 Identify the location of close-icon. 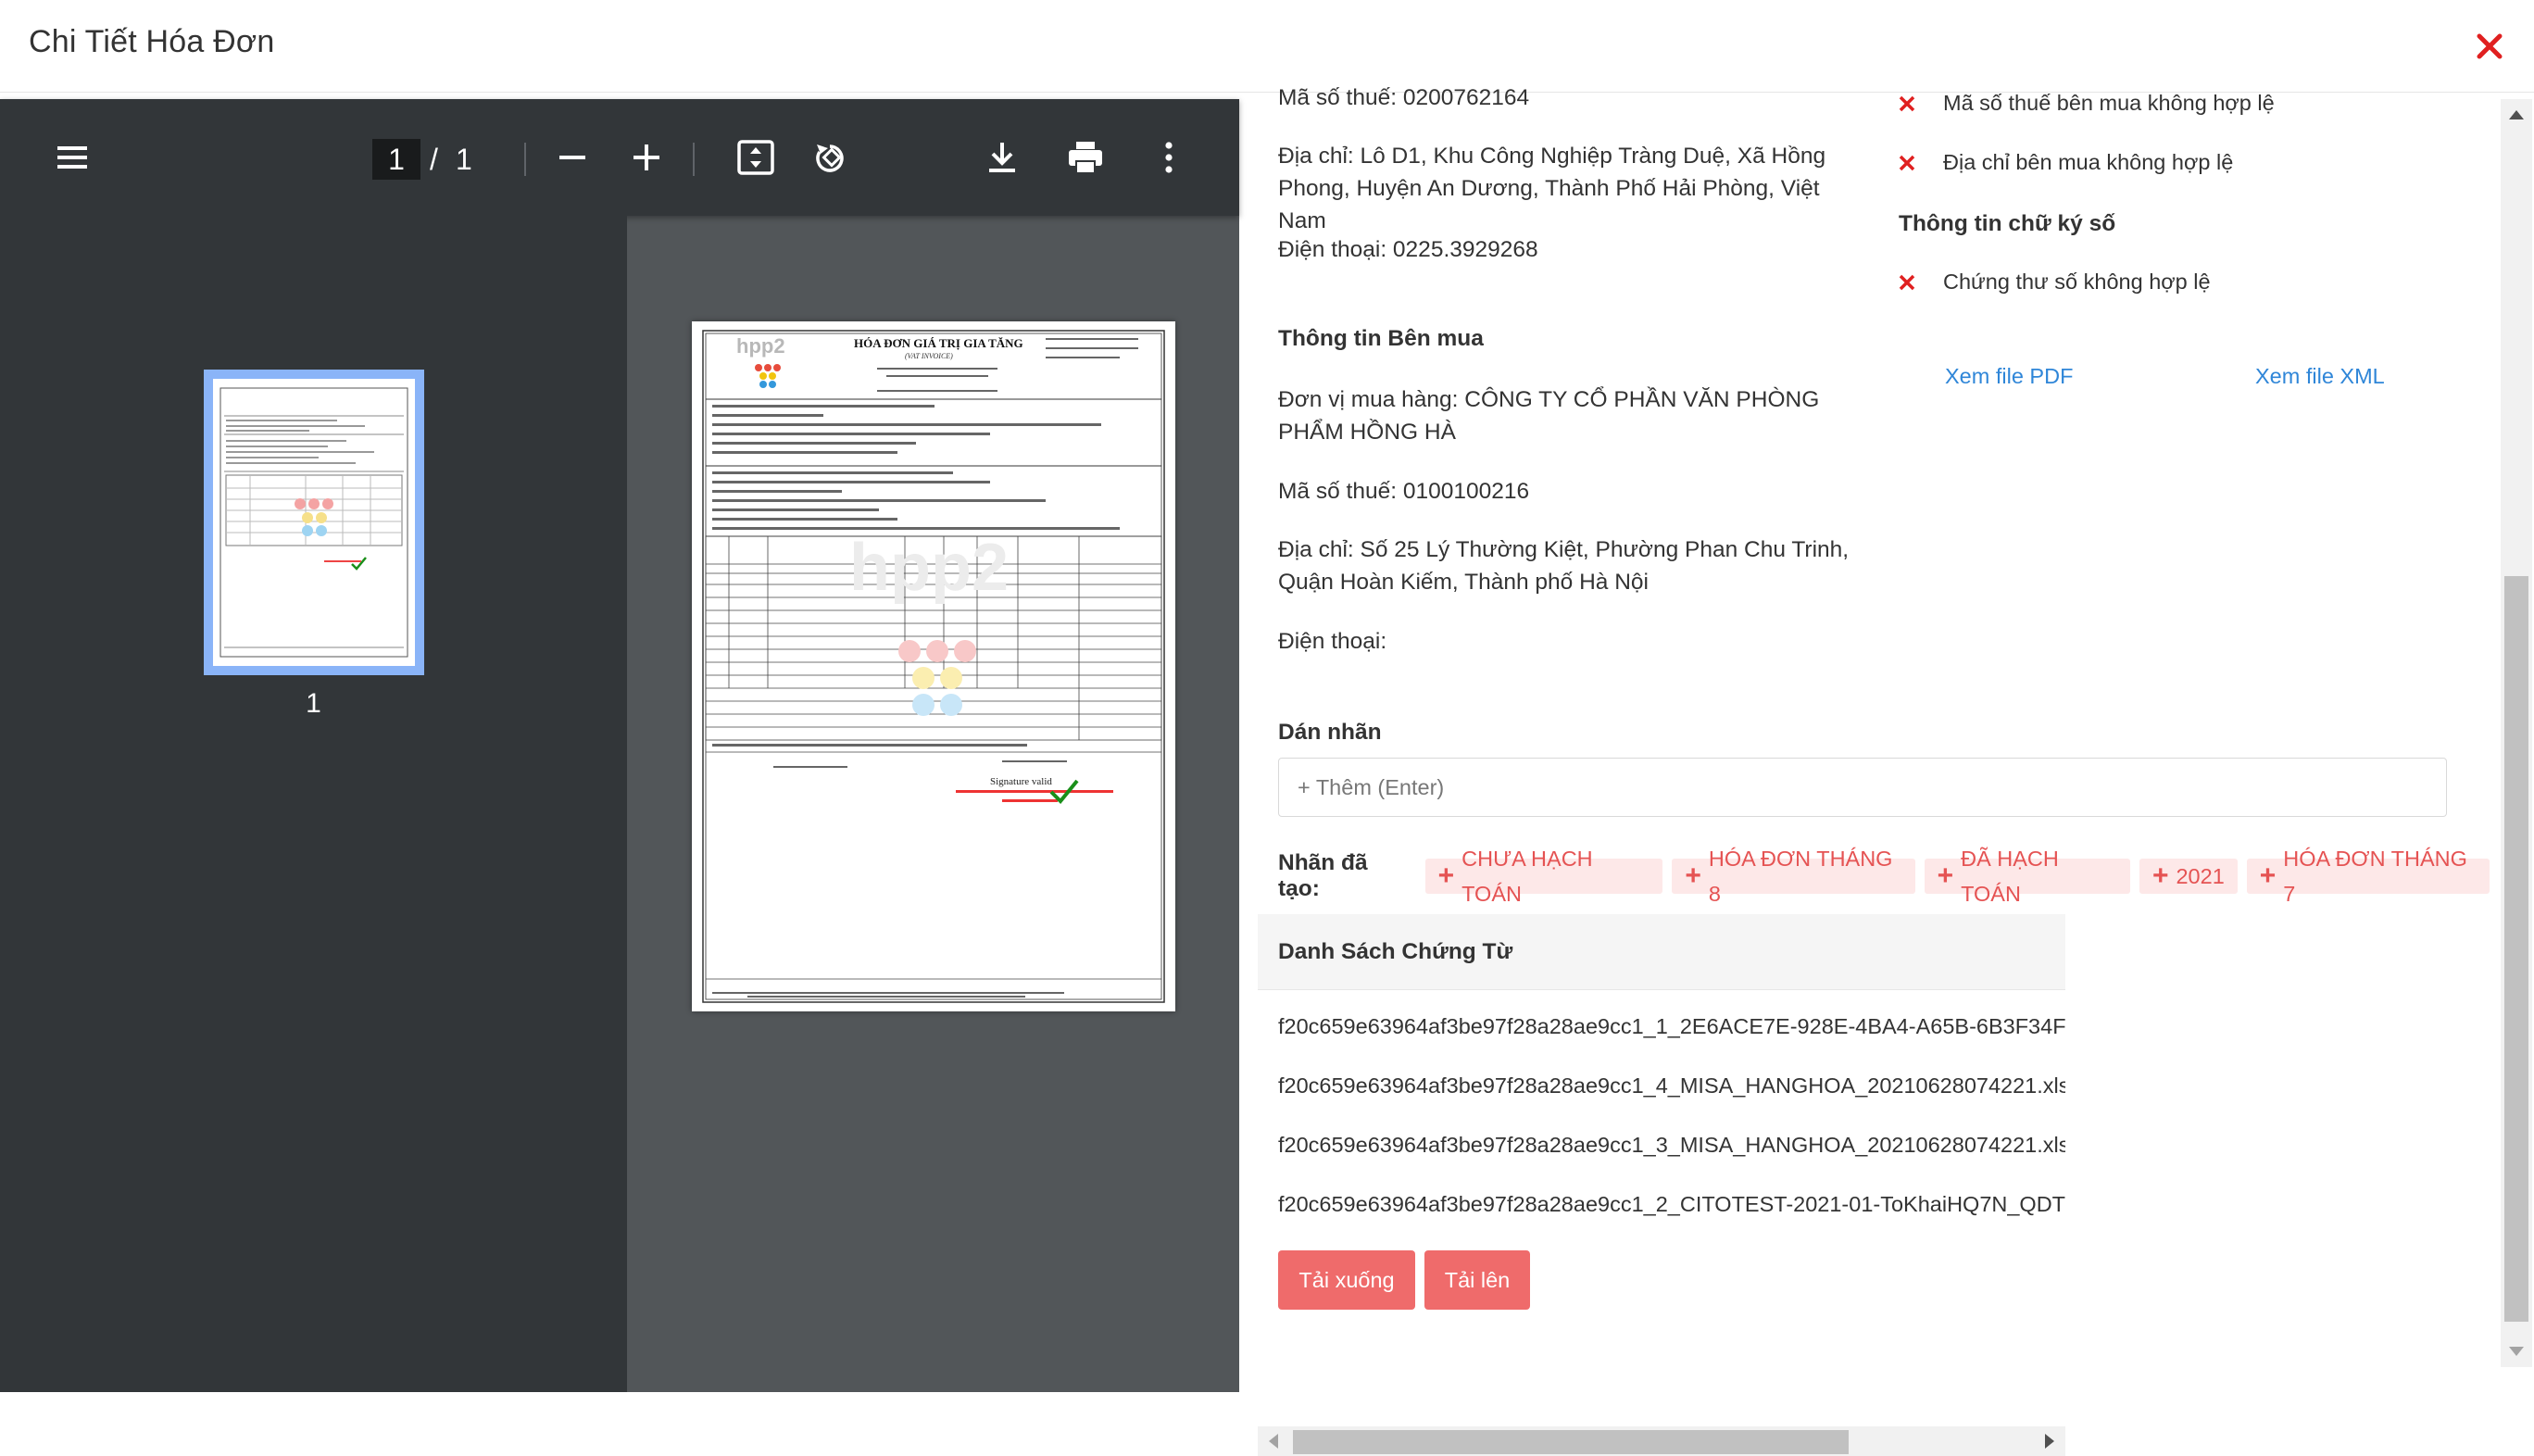
(2489, 46).